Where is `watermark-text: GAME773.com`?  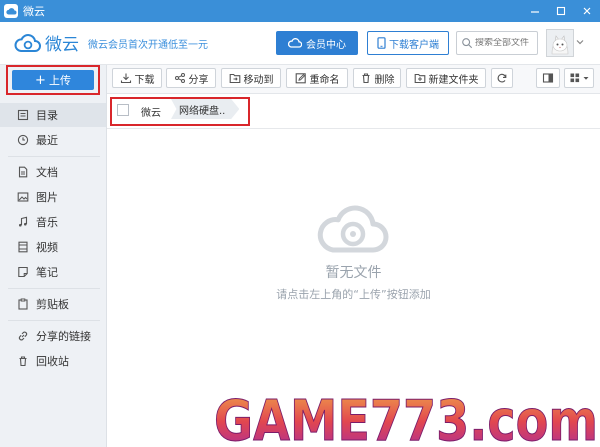
watermark-text: GAME773.com is located at coordinates (406, 418).